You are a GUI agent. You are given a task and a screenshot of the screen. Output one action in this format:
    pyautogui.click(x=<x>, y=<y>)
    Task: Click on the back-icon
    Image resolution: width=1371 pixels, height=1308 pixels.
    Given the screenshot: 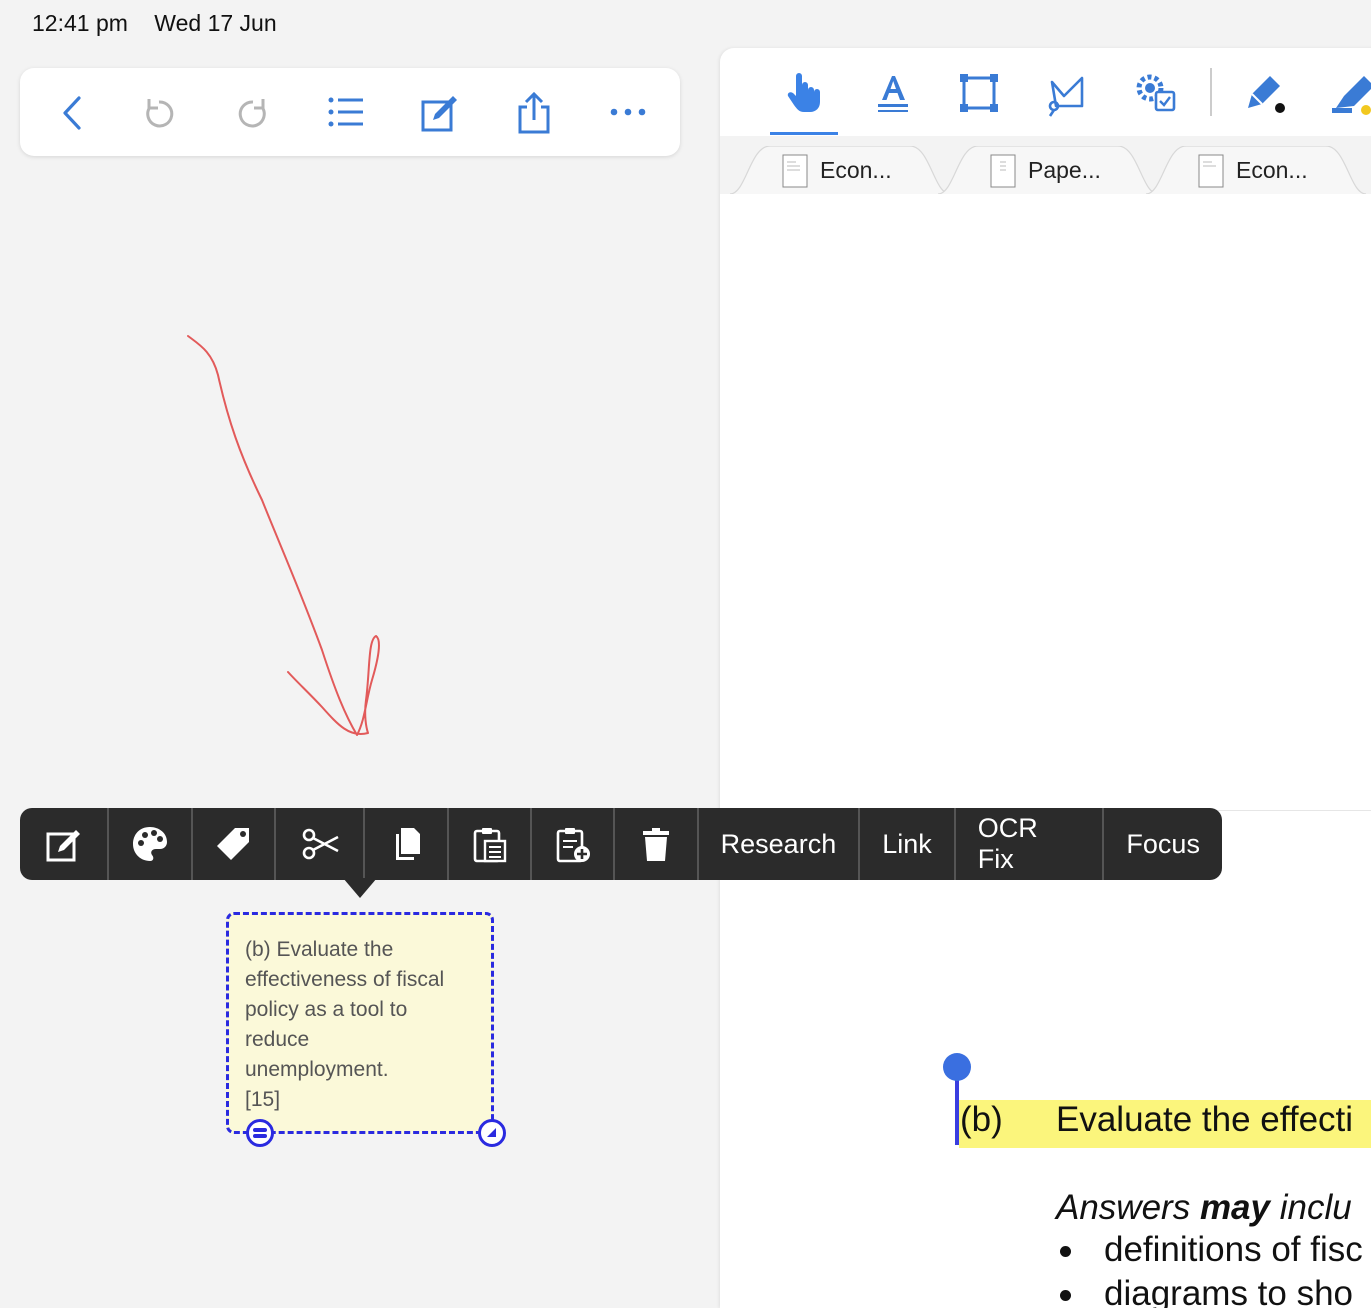 What is the action you would take?
    pyautogui.click(x=74, y=113)
    